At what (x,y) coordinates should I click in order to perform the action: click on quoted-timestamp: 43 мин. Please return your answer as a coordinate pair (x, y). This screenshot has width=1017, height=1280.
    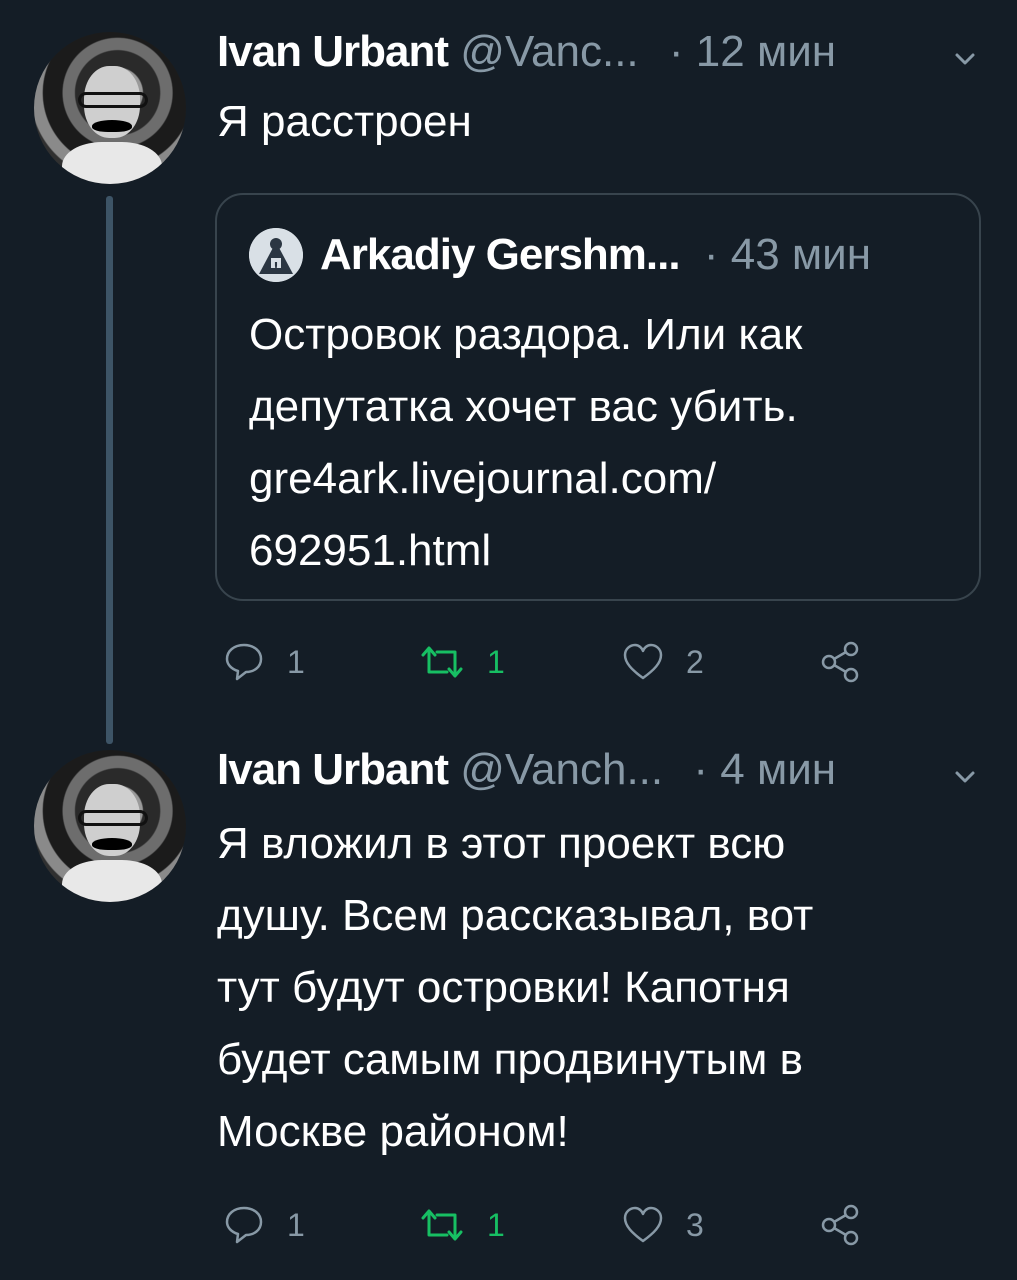
    Looking at the image, I should click on (801, 254).